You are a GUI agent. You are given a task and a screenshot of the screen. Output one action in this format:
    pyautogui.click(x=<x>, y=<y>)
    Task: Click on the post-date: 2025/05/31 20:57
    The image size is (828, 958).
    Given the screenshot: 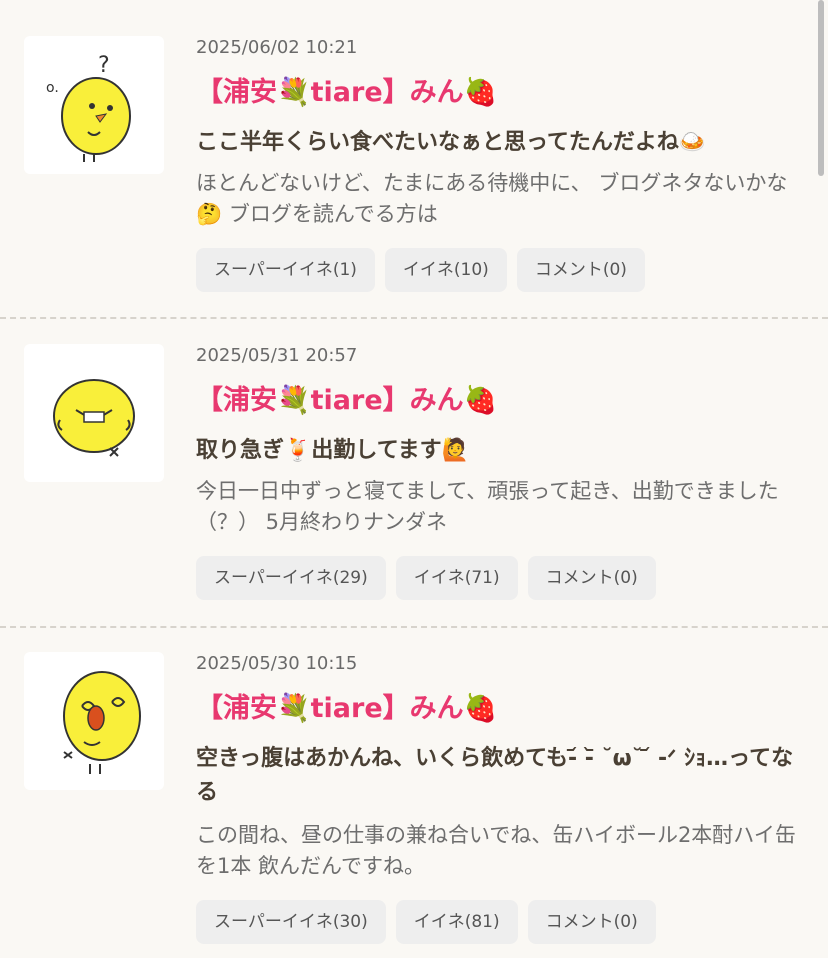 What is the action you would take?
    pyautogui.click(x=277, y=355)
    